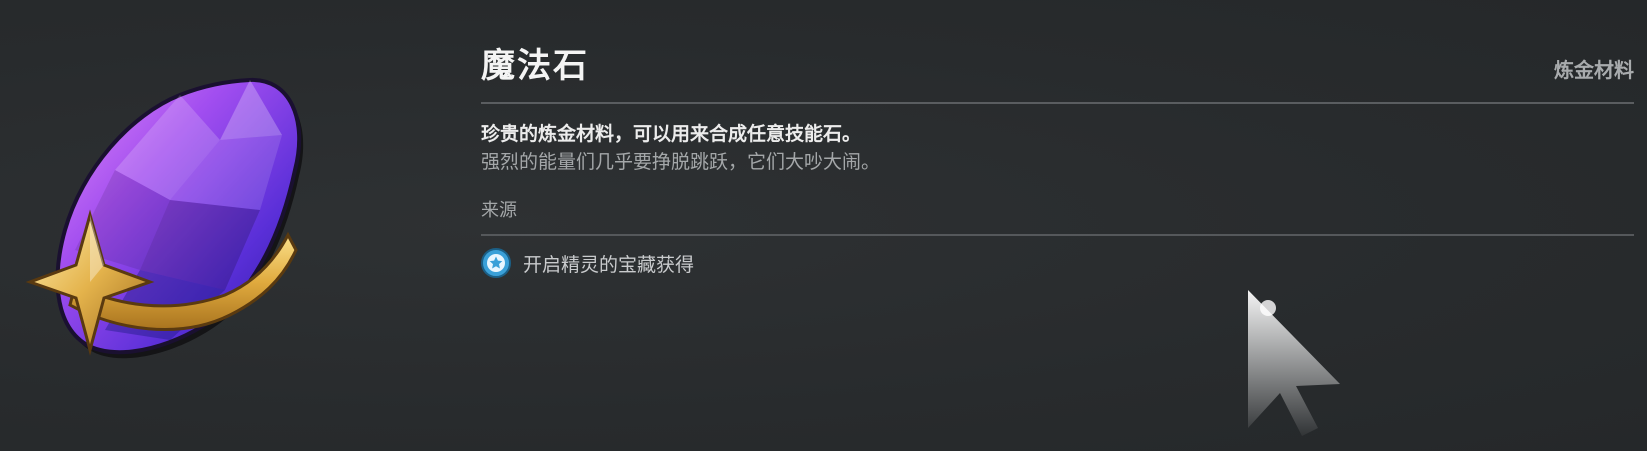 The image size is (1647, 451). What do you see at coordinates (609, 264) in the screenshot?
I see `source-entry-text: 开启精灵的宝藏获得` at bounding box center [609, 264].